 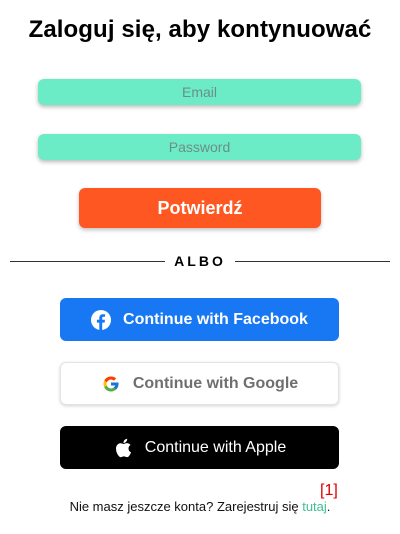 I want to click on submit-button: Potwierdź, so click(x=200, y=208).